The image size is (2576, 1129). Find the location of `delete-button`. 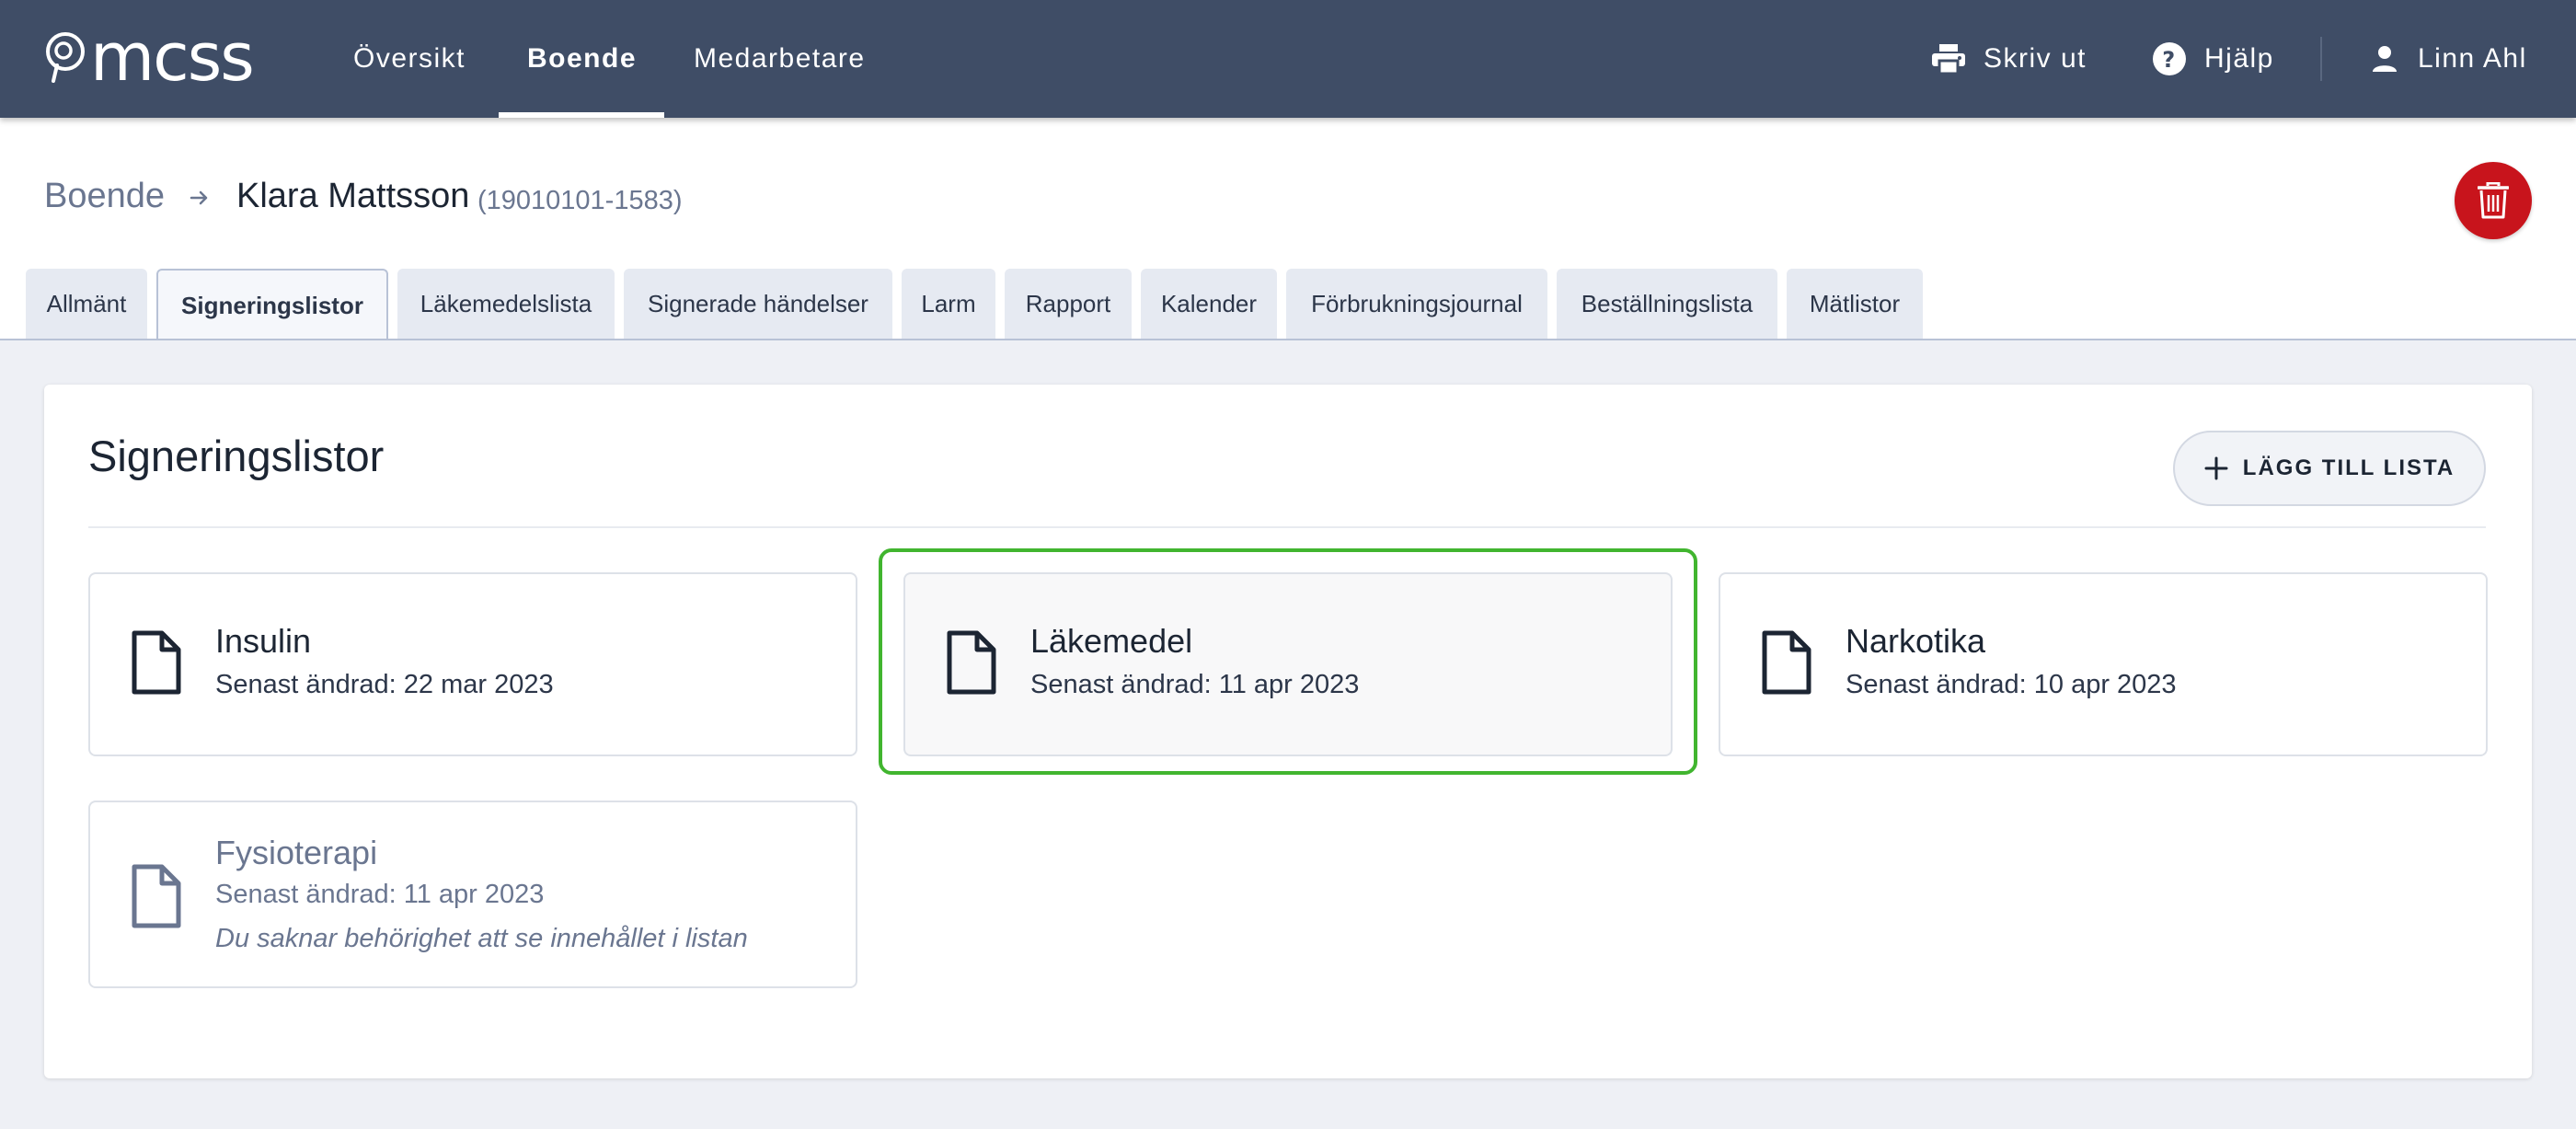

delete-button is located at coordinates (2493, 200).